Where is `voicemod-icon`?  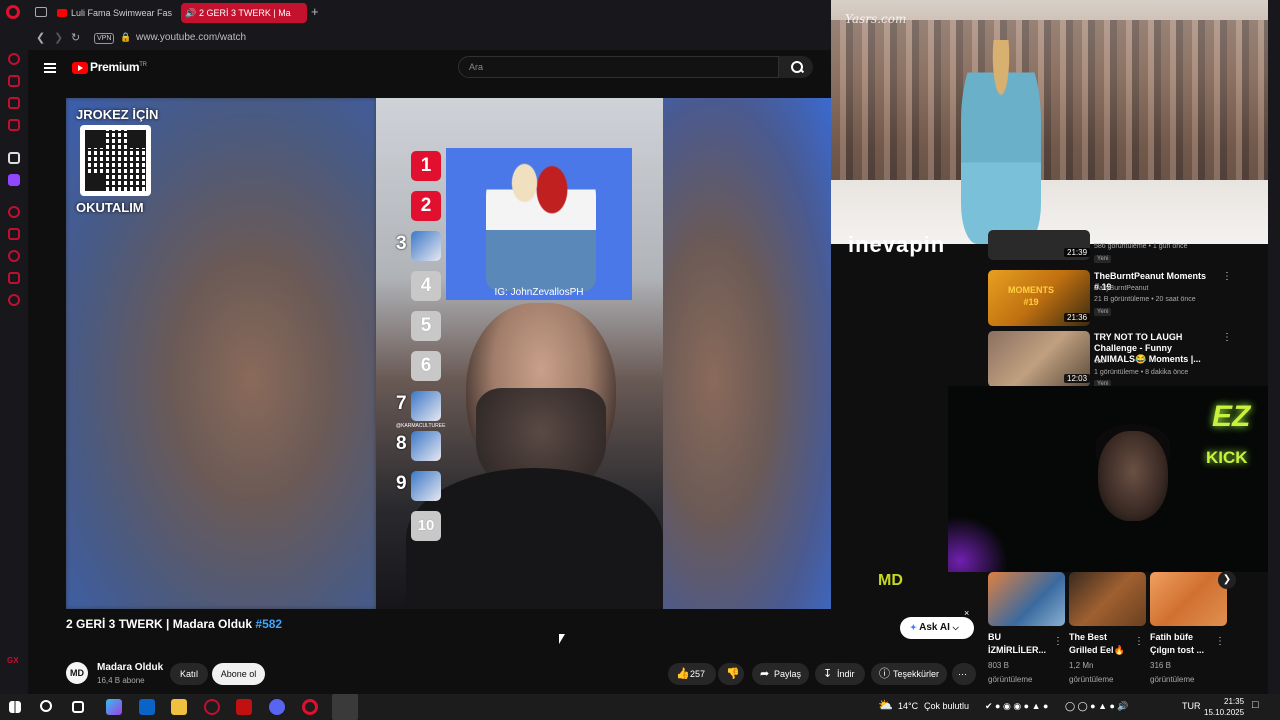 voicemod-icon is located at coordinates (244, 707).